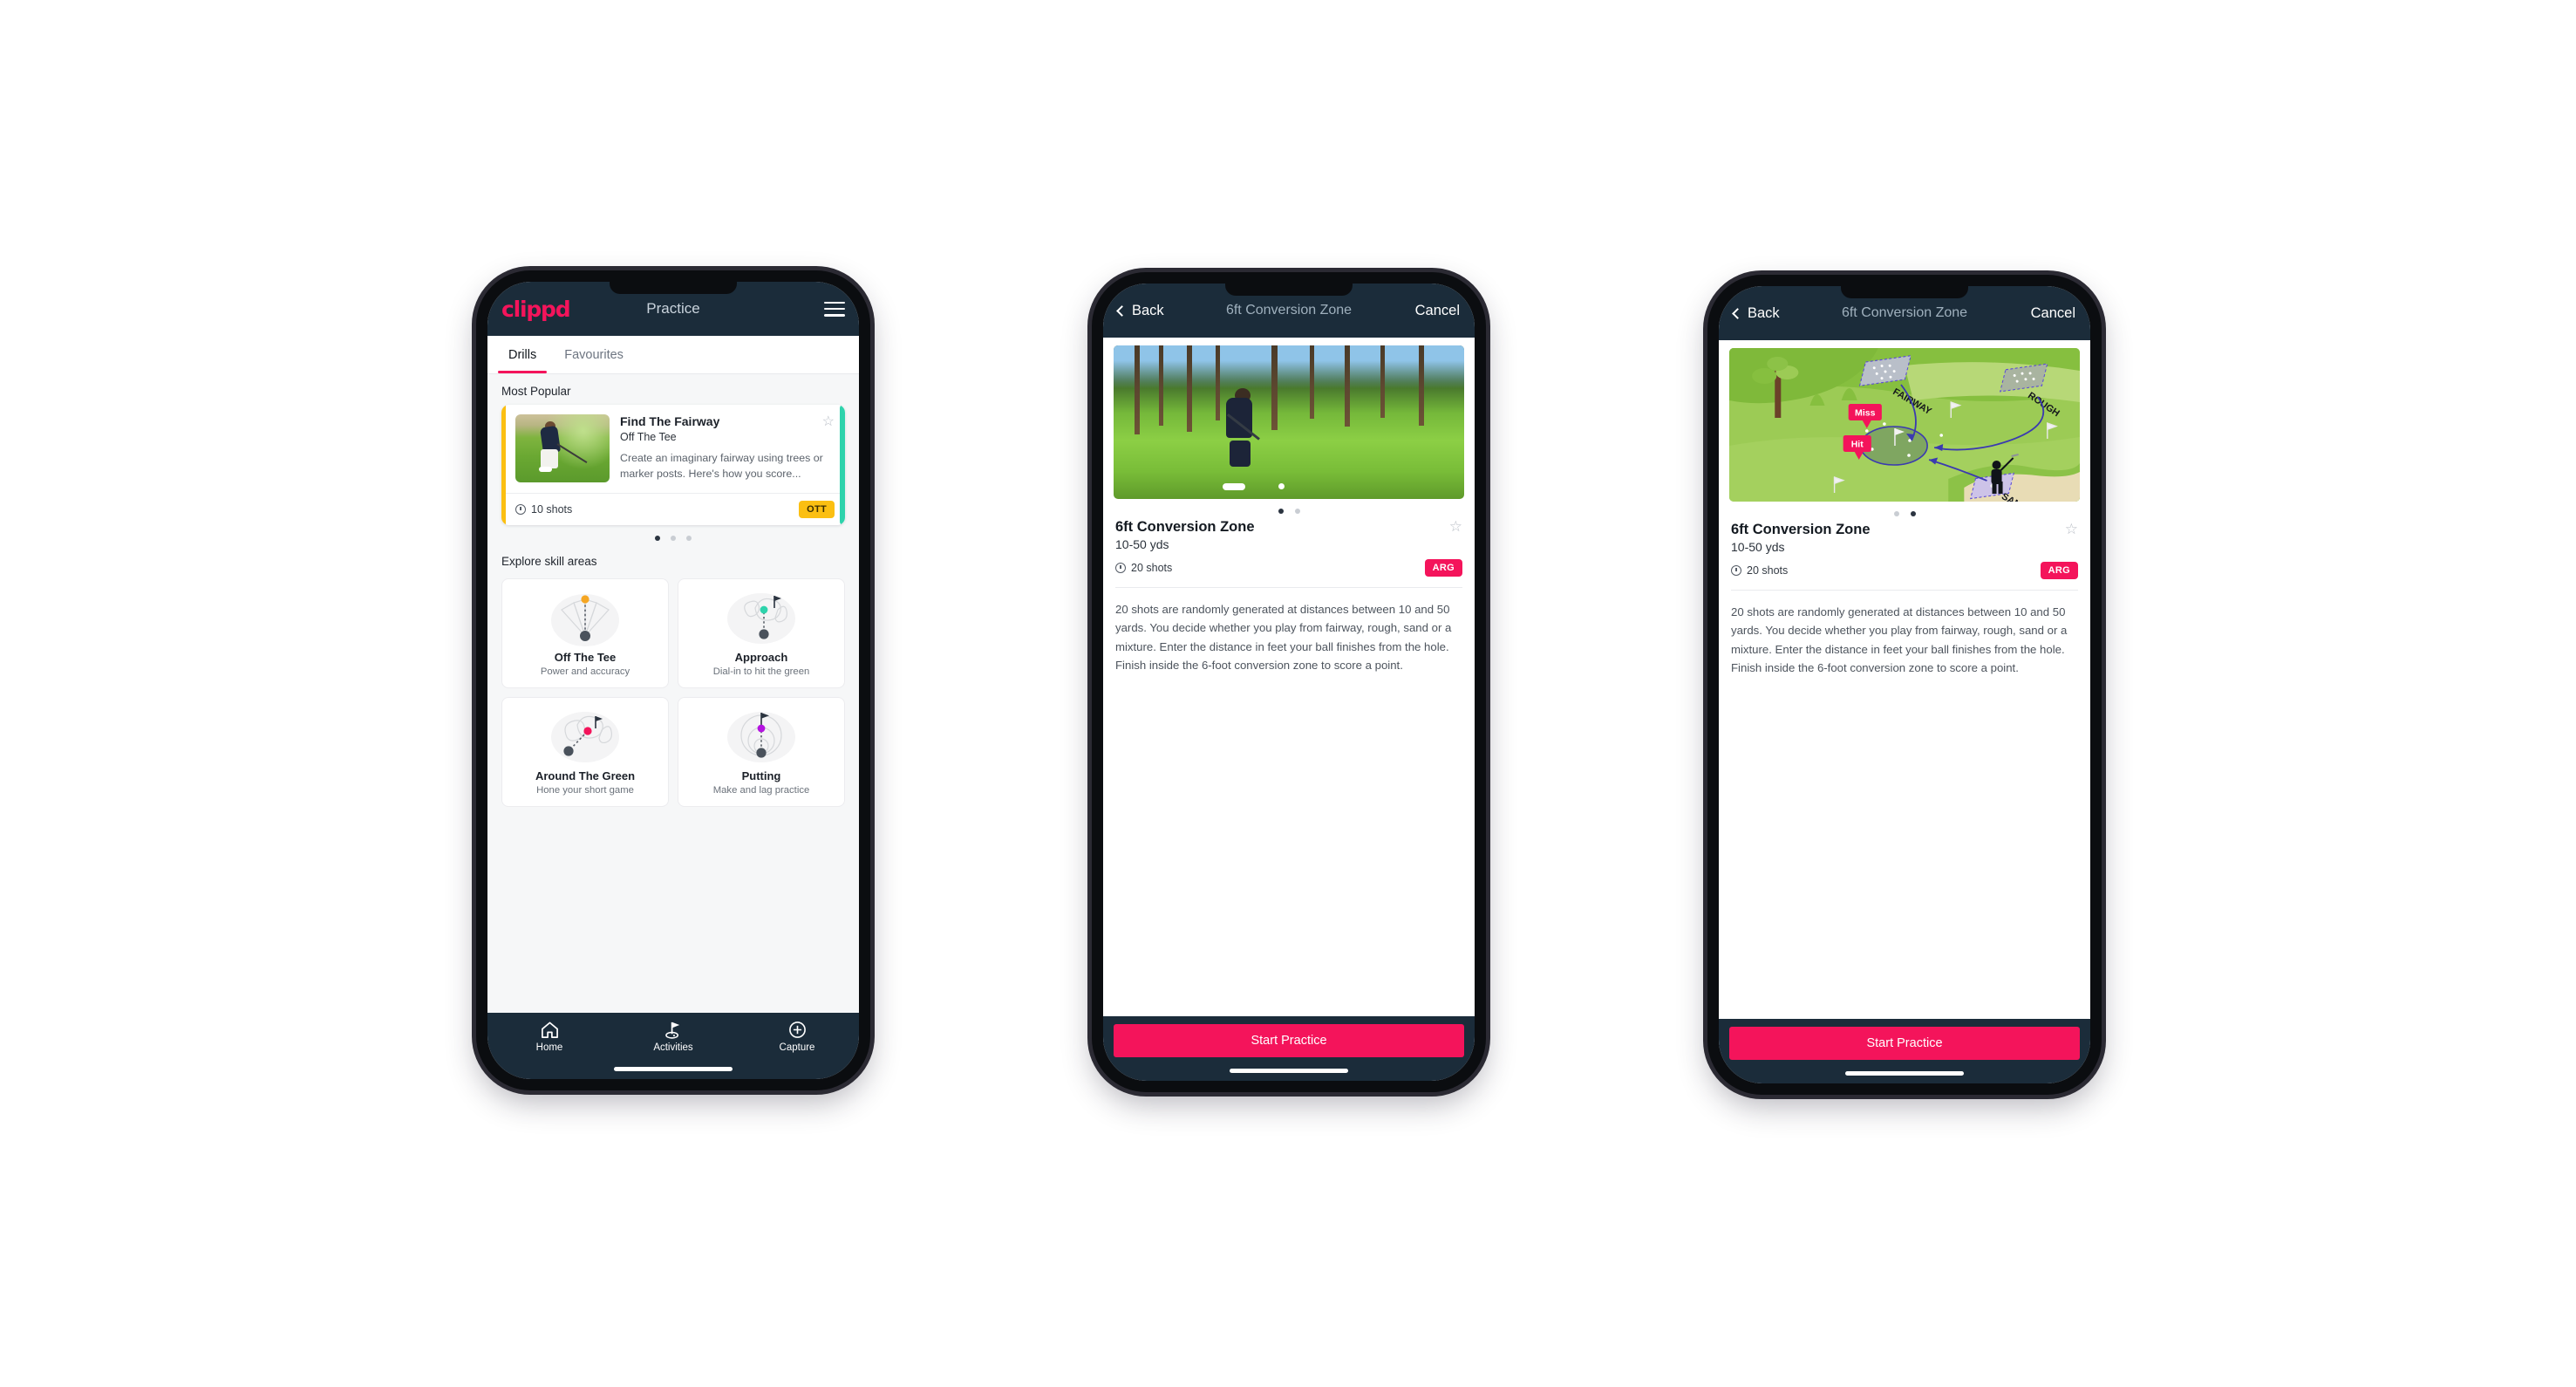 The width and height of the screenshot is (2576, 1387). I want to click on hero-media, so click(1289, 422).